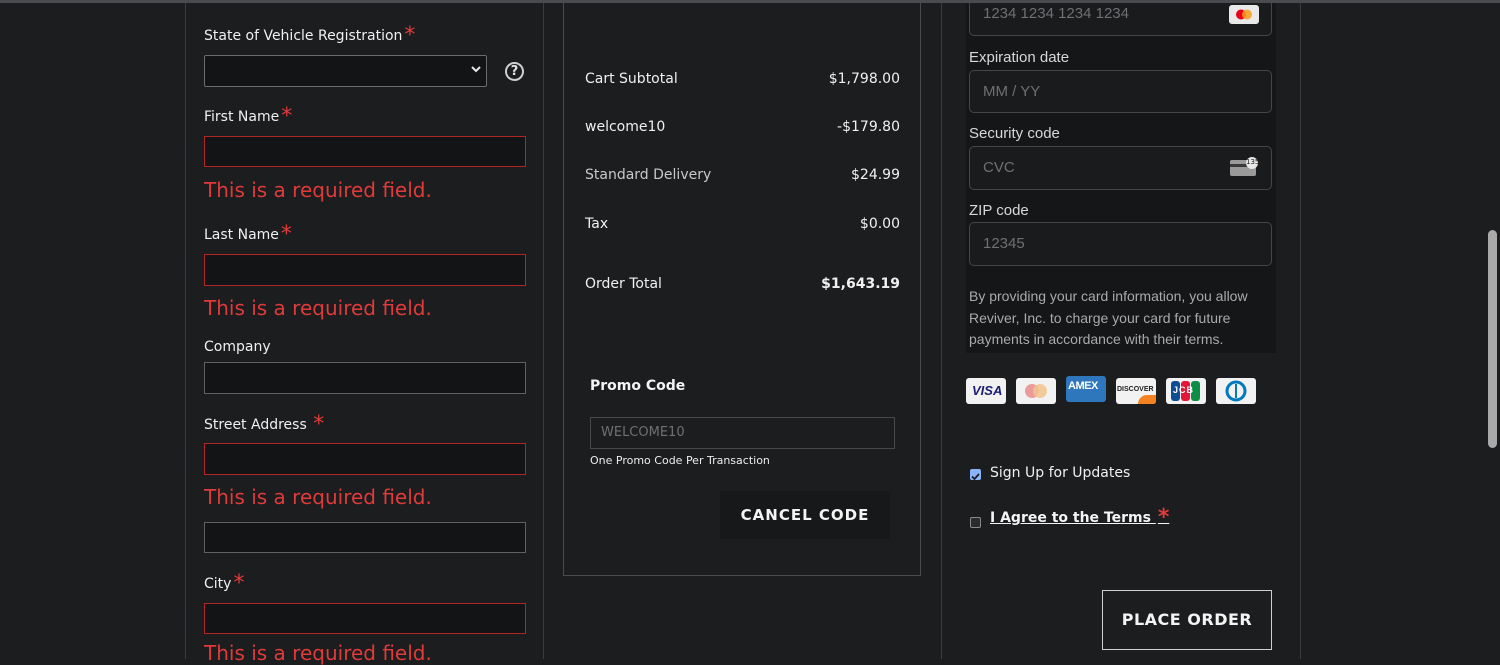 Image resolution: width=1500 pixels, height=665 pixels. What do you see at coordinates (248, 116) in the screenshot?
I see `first-name-label: First Name*` at bounding box center [248, 116].